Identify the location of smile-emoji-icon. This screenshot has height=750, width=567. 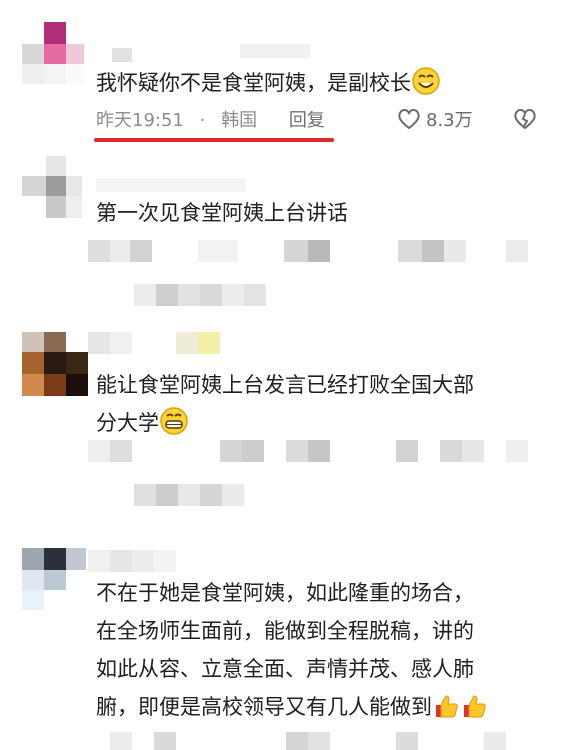
(426, 87).